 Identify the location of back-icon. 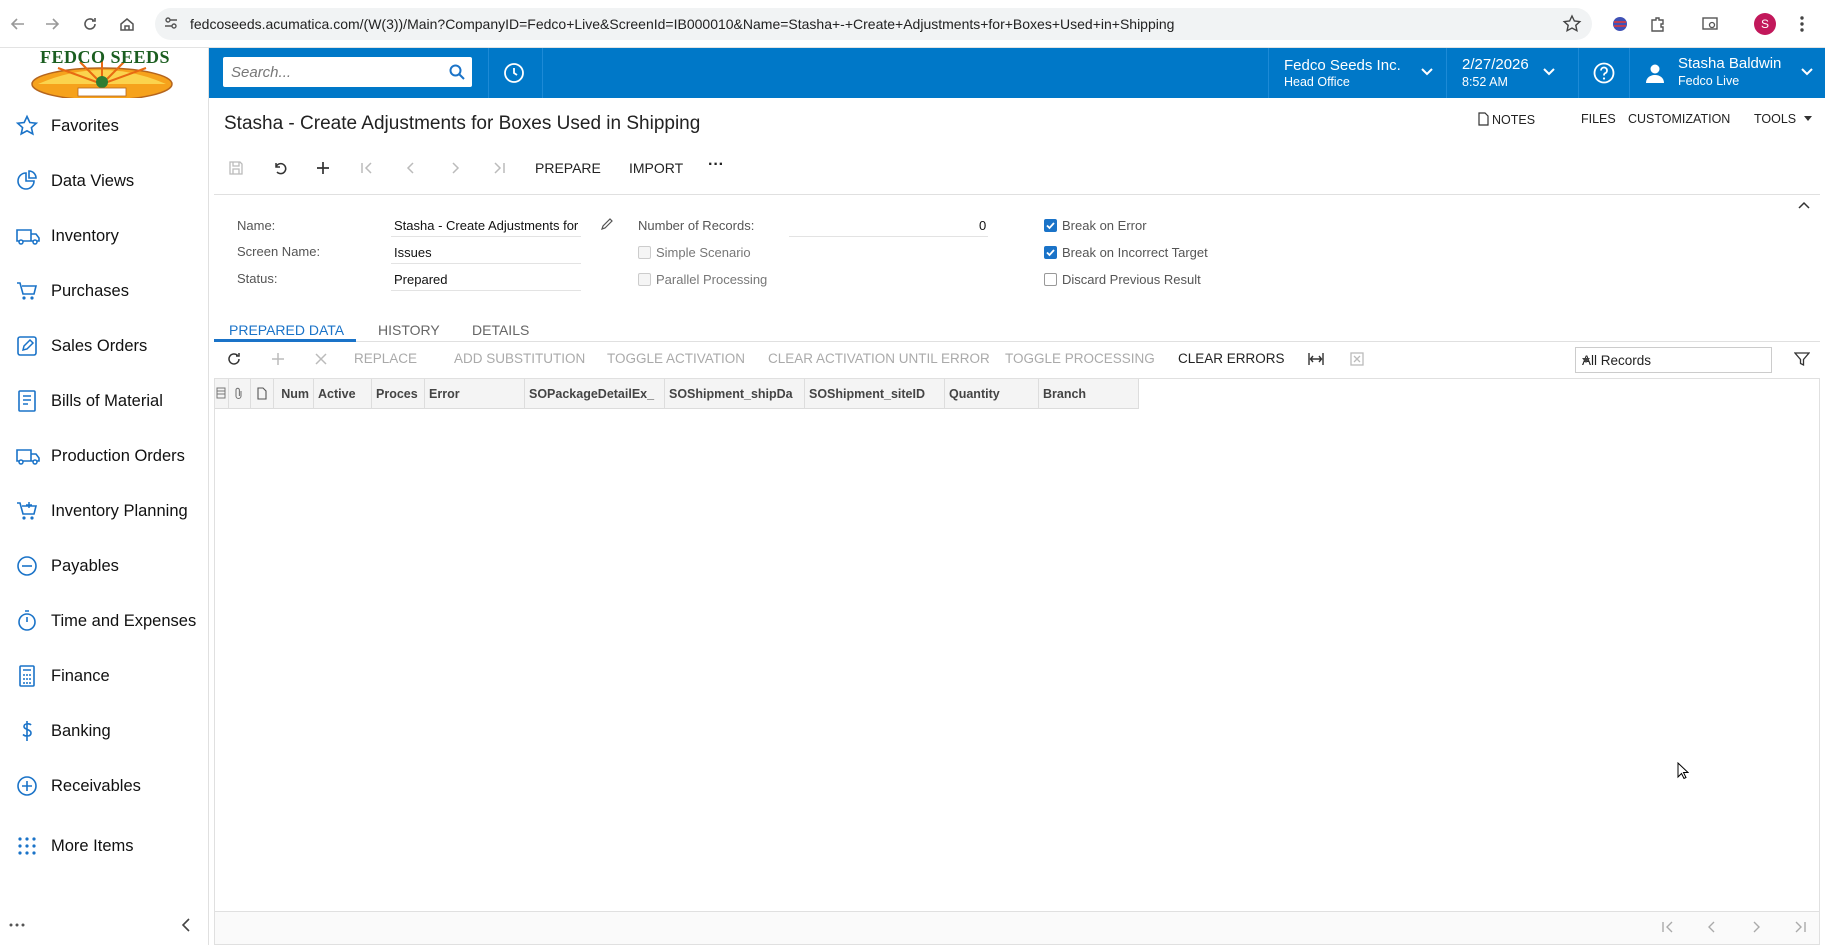
(18, 24).